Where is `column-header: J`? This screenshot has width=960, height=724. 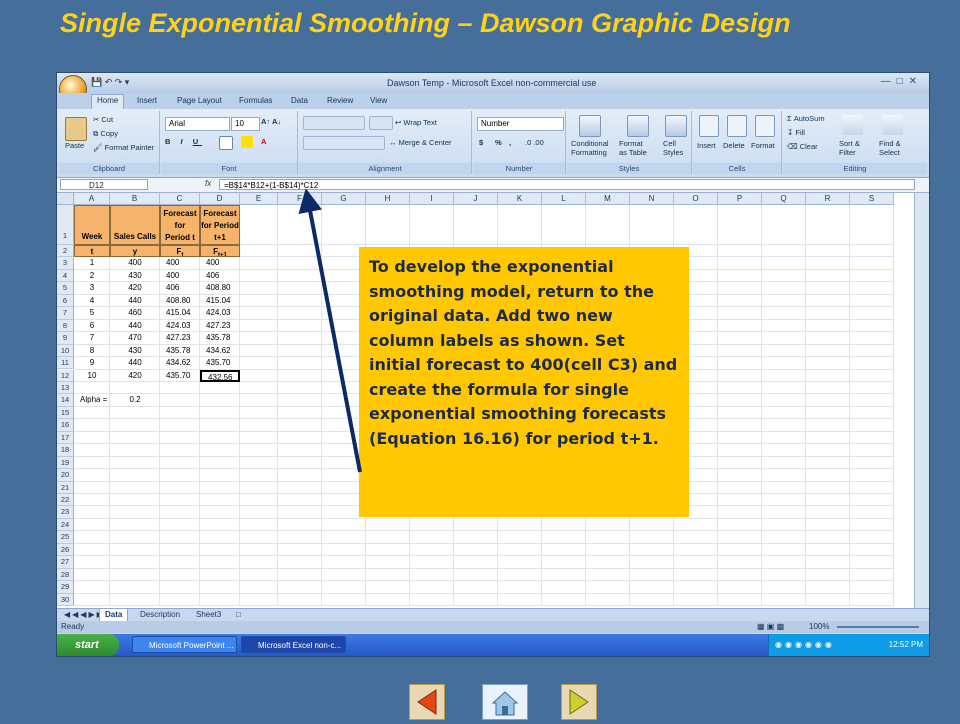 column-header: J is located at coordinates (476, 199).